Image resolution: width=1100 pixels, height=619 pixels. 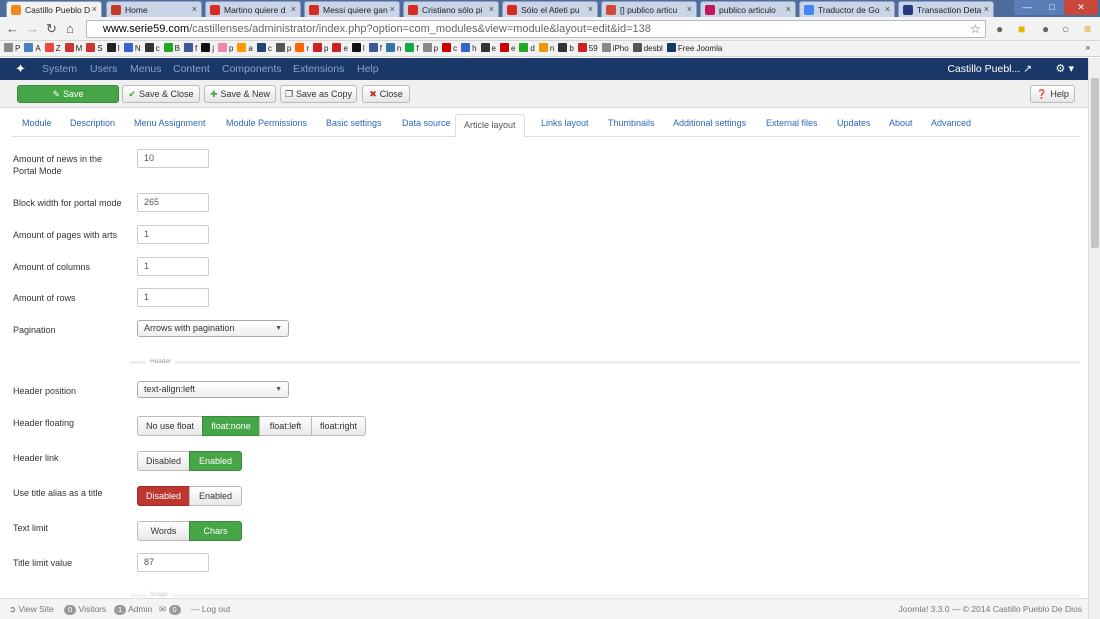 I want to click on bookmark-item: B, so click(x=171, y=48).